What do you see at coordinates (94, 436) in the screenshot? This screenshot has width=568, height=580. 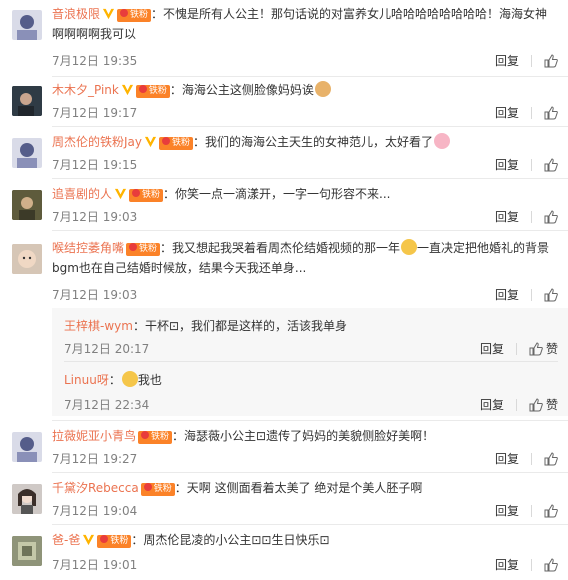 I see `comment-username: 拉薇妮亚小青鸟` at bounding box center [94, 436].